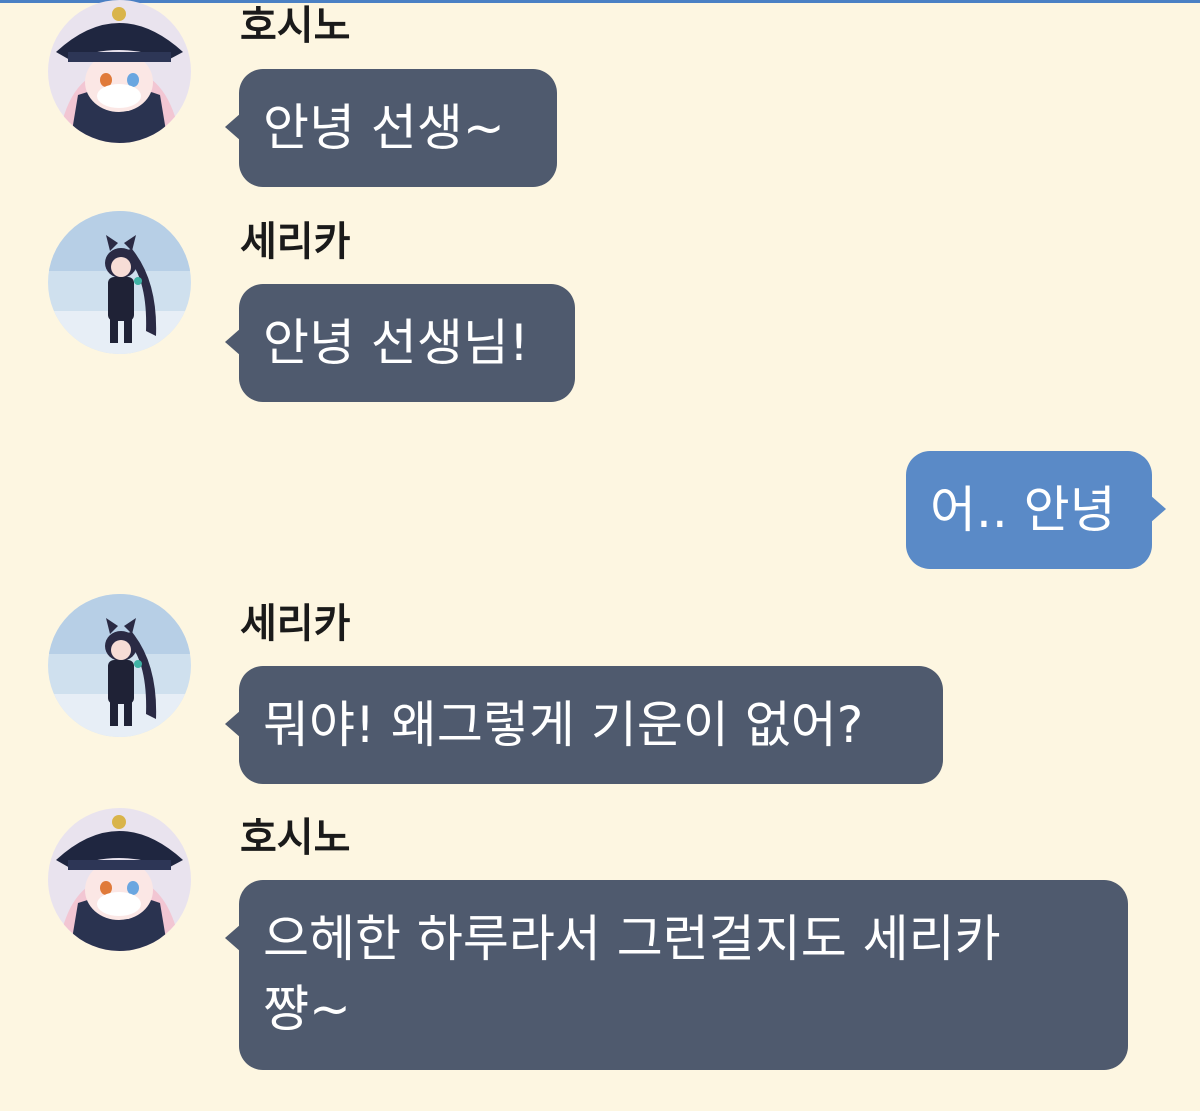 The image size is (1200, 1111). I want to click on message-text: 안녕 선생~, so click(384, 128).